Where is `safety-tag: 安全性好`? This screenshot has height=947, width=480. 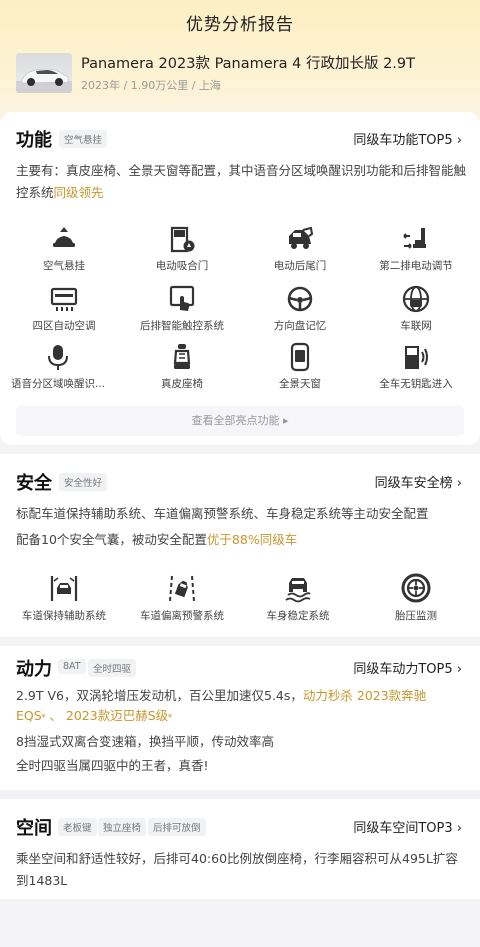
safety-tag: 安全性好 is located at coordinates (83, 482).